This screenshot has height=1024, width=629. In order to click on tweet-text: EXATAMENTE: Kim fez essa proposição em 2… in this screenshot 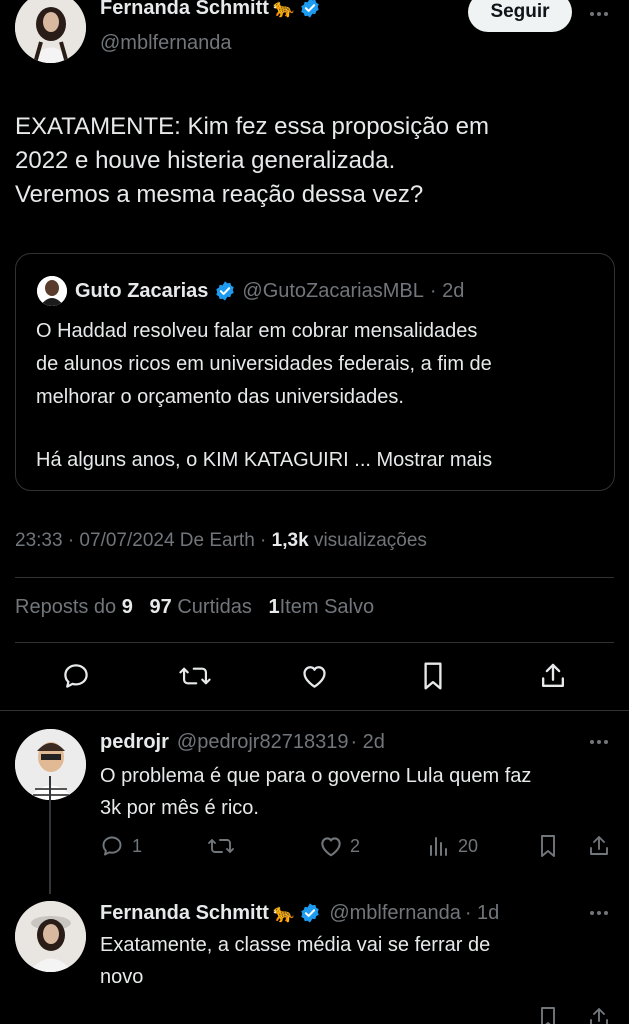, I will do `click(252, 161)`.